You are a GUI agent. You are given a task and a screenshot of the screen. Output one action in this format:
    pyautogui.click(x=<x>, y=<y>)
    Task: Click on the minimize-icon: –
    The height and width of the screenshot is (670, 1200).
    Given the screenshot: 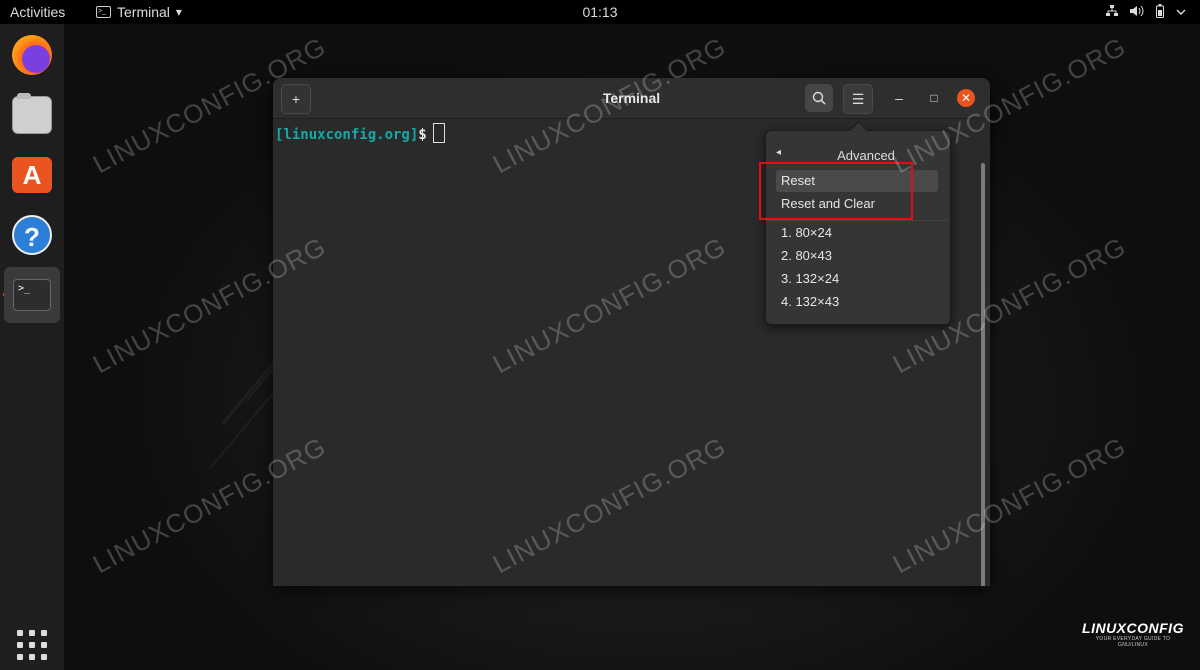 What is the action you would take?
    pyautogui.click(x=899, y=98)
    